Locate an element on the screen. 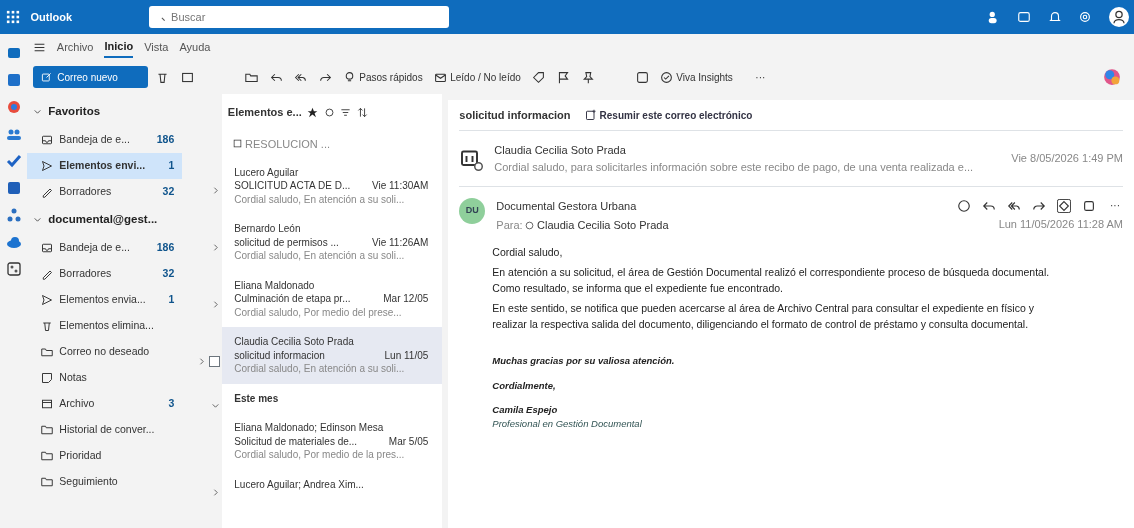 This screenshot has width=1134, height=528. folder-item: Seguimiento is located at coordinates (105, 481).